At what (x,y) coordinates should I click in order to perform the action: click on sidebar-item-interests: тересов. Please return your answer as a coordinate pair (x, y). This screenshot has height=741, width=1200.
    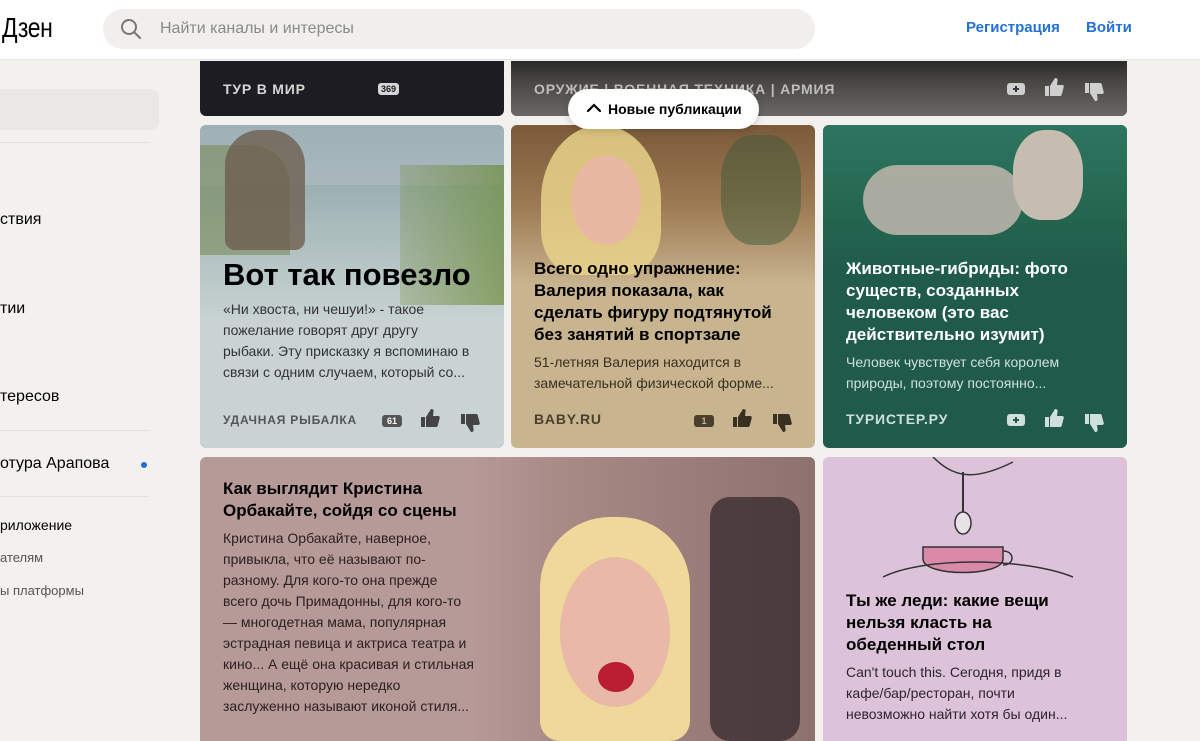
    Looking at the image, I should click on (29, 397).